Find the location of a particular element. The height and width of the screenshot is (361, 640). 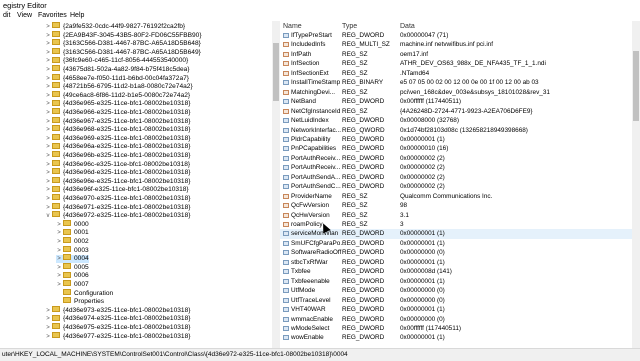

tree-scrollbar is located at coordinates (276, 184).